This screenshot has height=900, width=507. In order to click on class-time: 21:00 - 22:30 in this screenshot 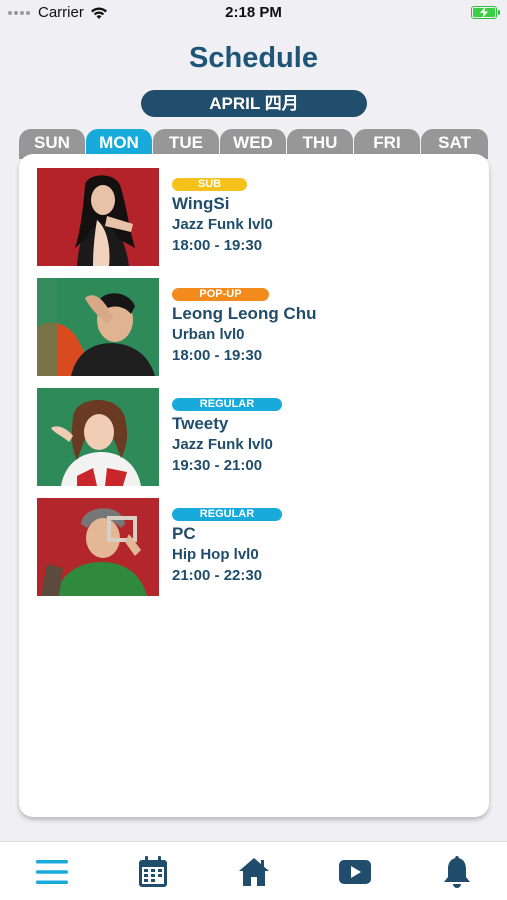, I will do `click(217, 575)`.